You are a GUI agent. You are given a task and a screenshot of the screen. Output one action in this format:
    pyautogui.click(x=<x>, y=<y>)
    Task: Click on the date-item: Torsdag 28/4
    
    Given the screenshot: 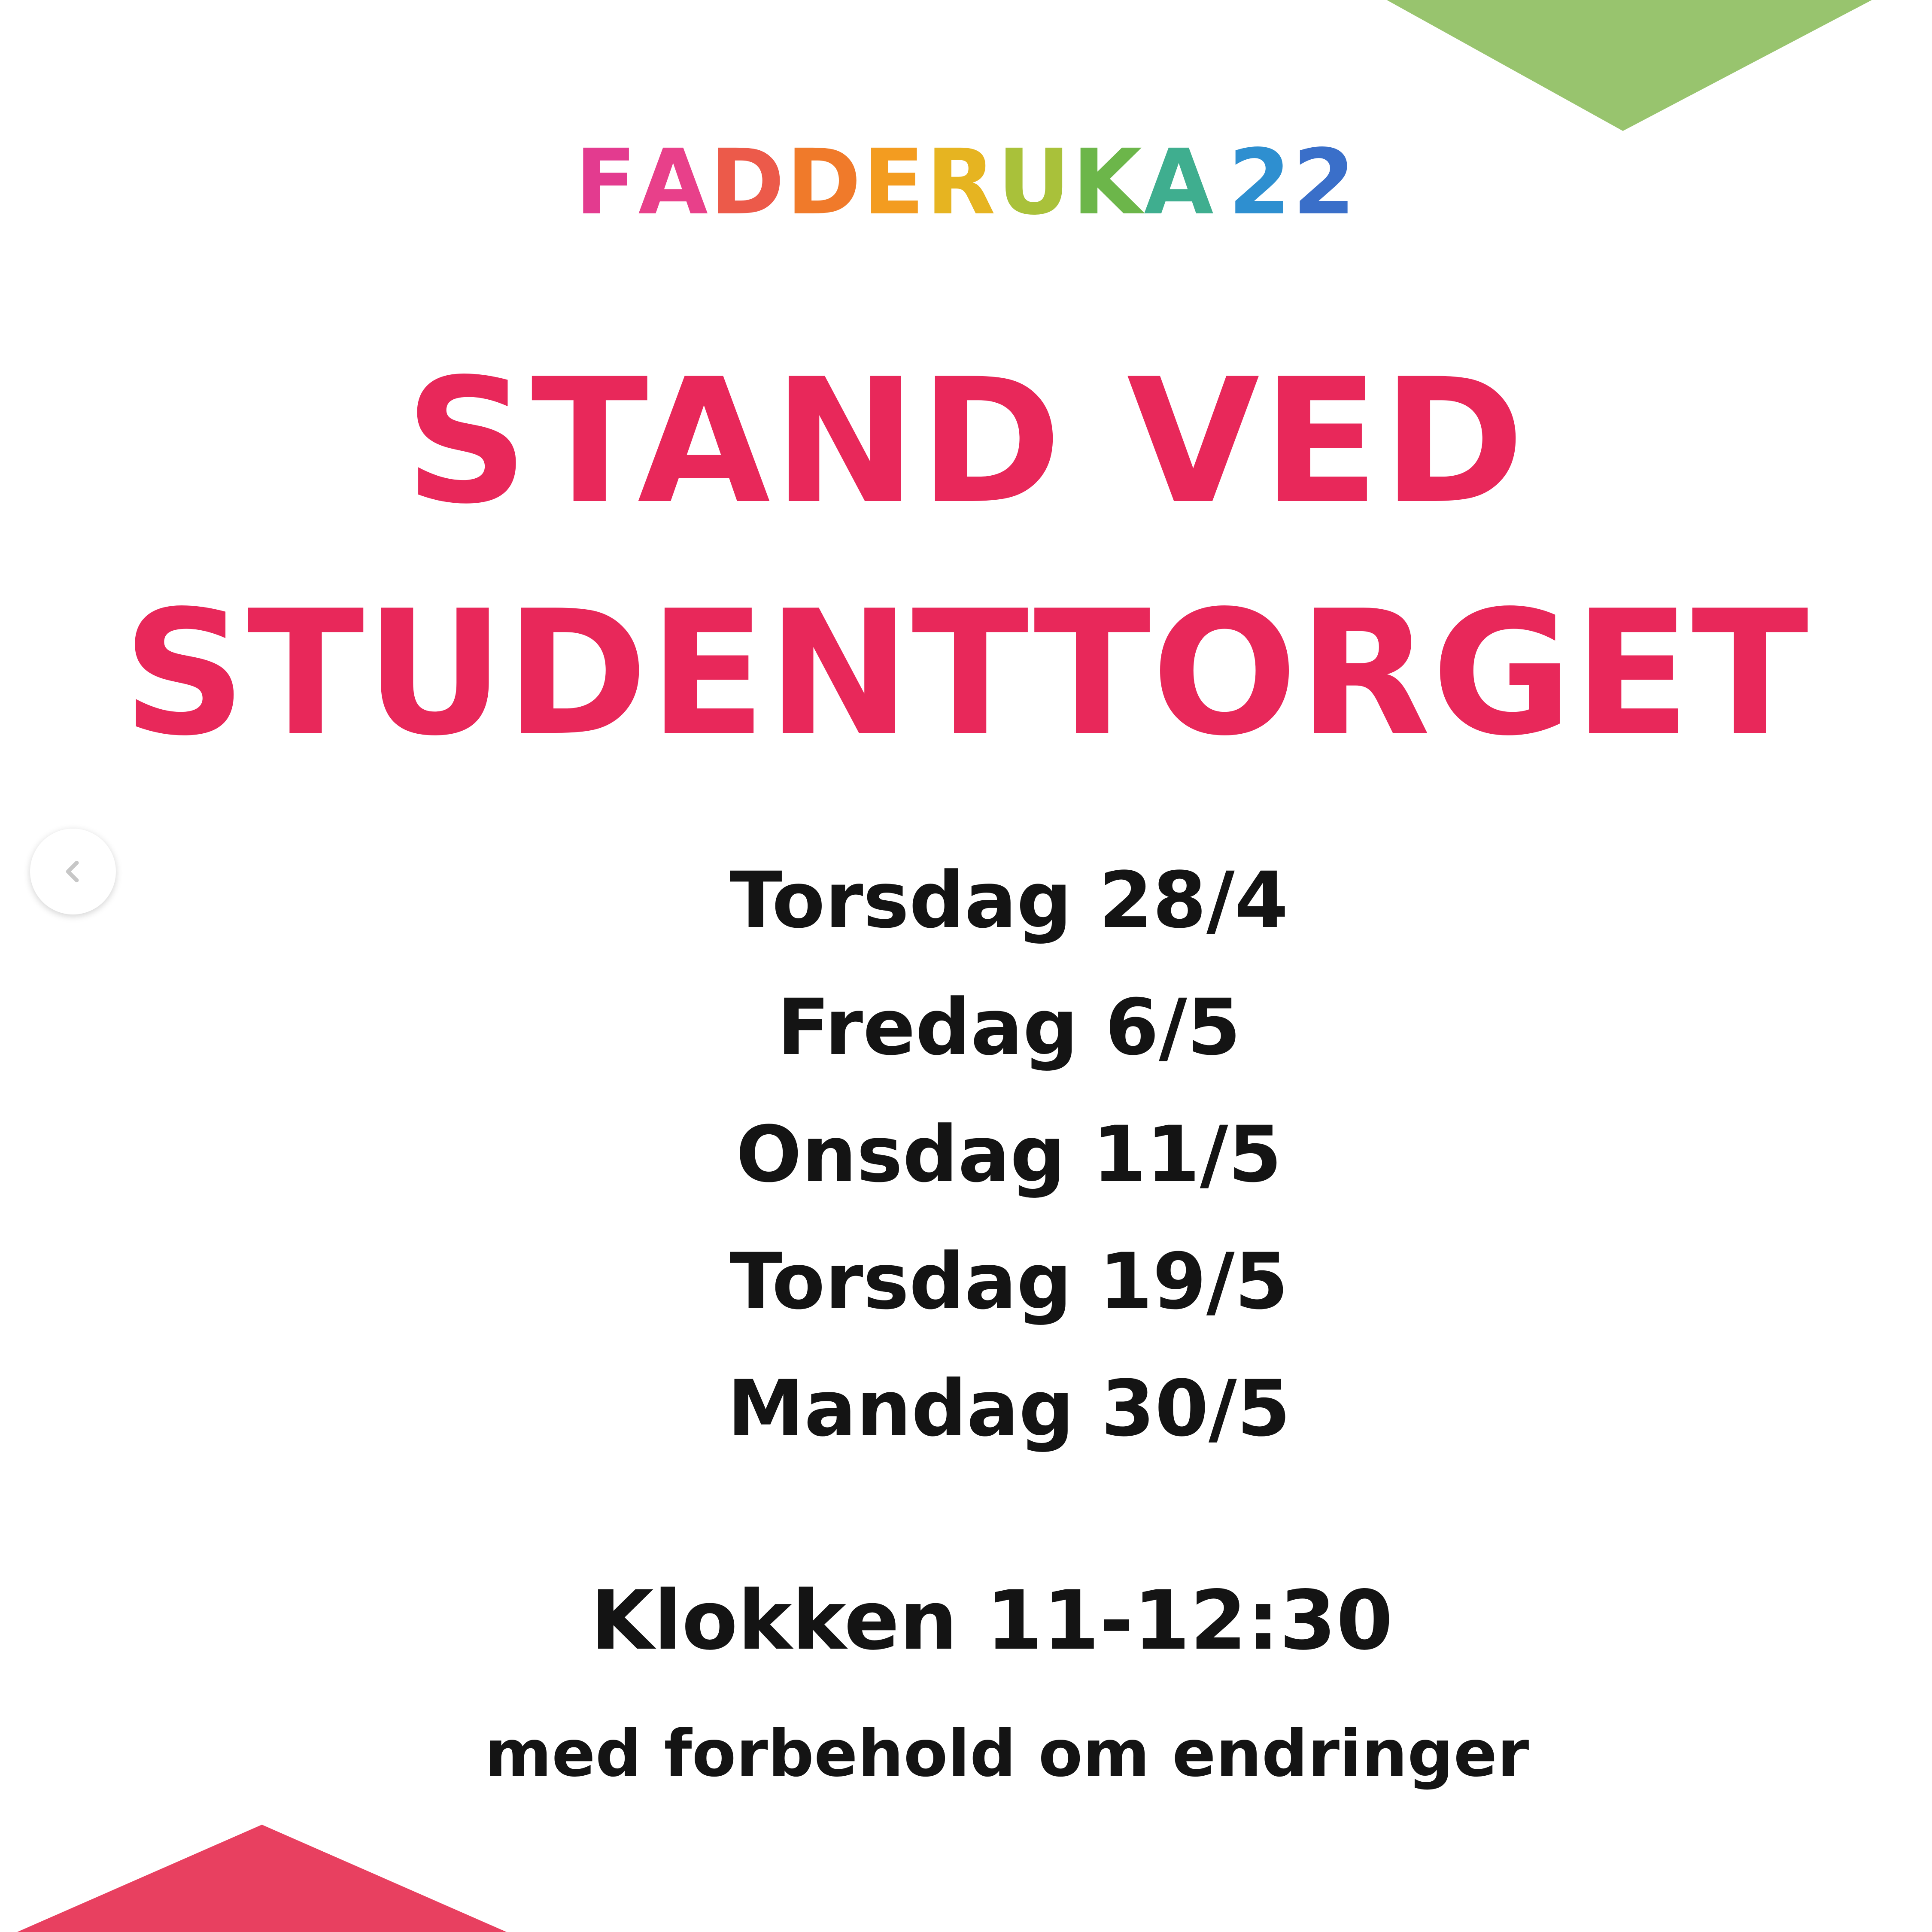 What is the action you would take?
    pyautogui.click(x=1009, y=900)
    